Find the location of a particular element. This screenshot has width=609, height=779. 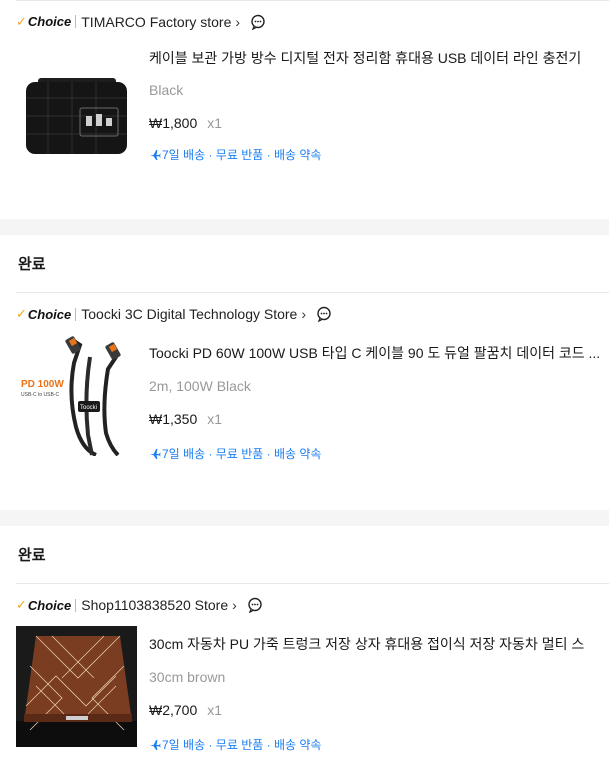

store-name: TIMARCO Factory store is located at coordinates (156, 22).